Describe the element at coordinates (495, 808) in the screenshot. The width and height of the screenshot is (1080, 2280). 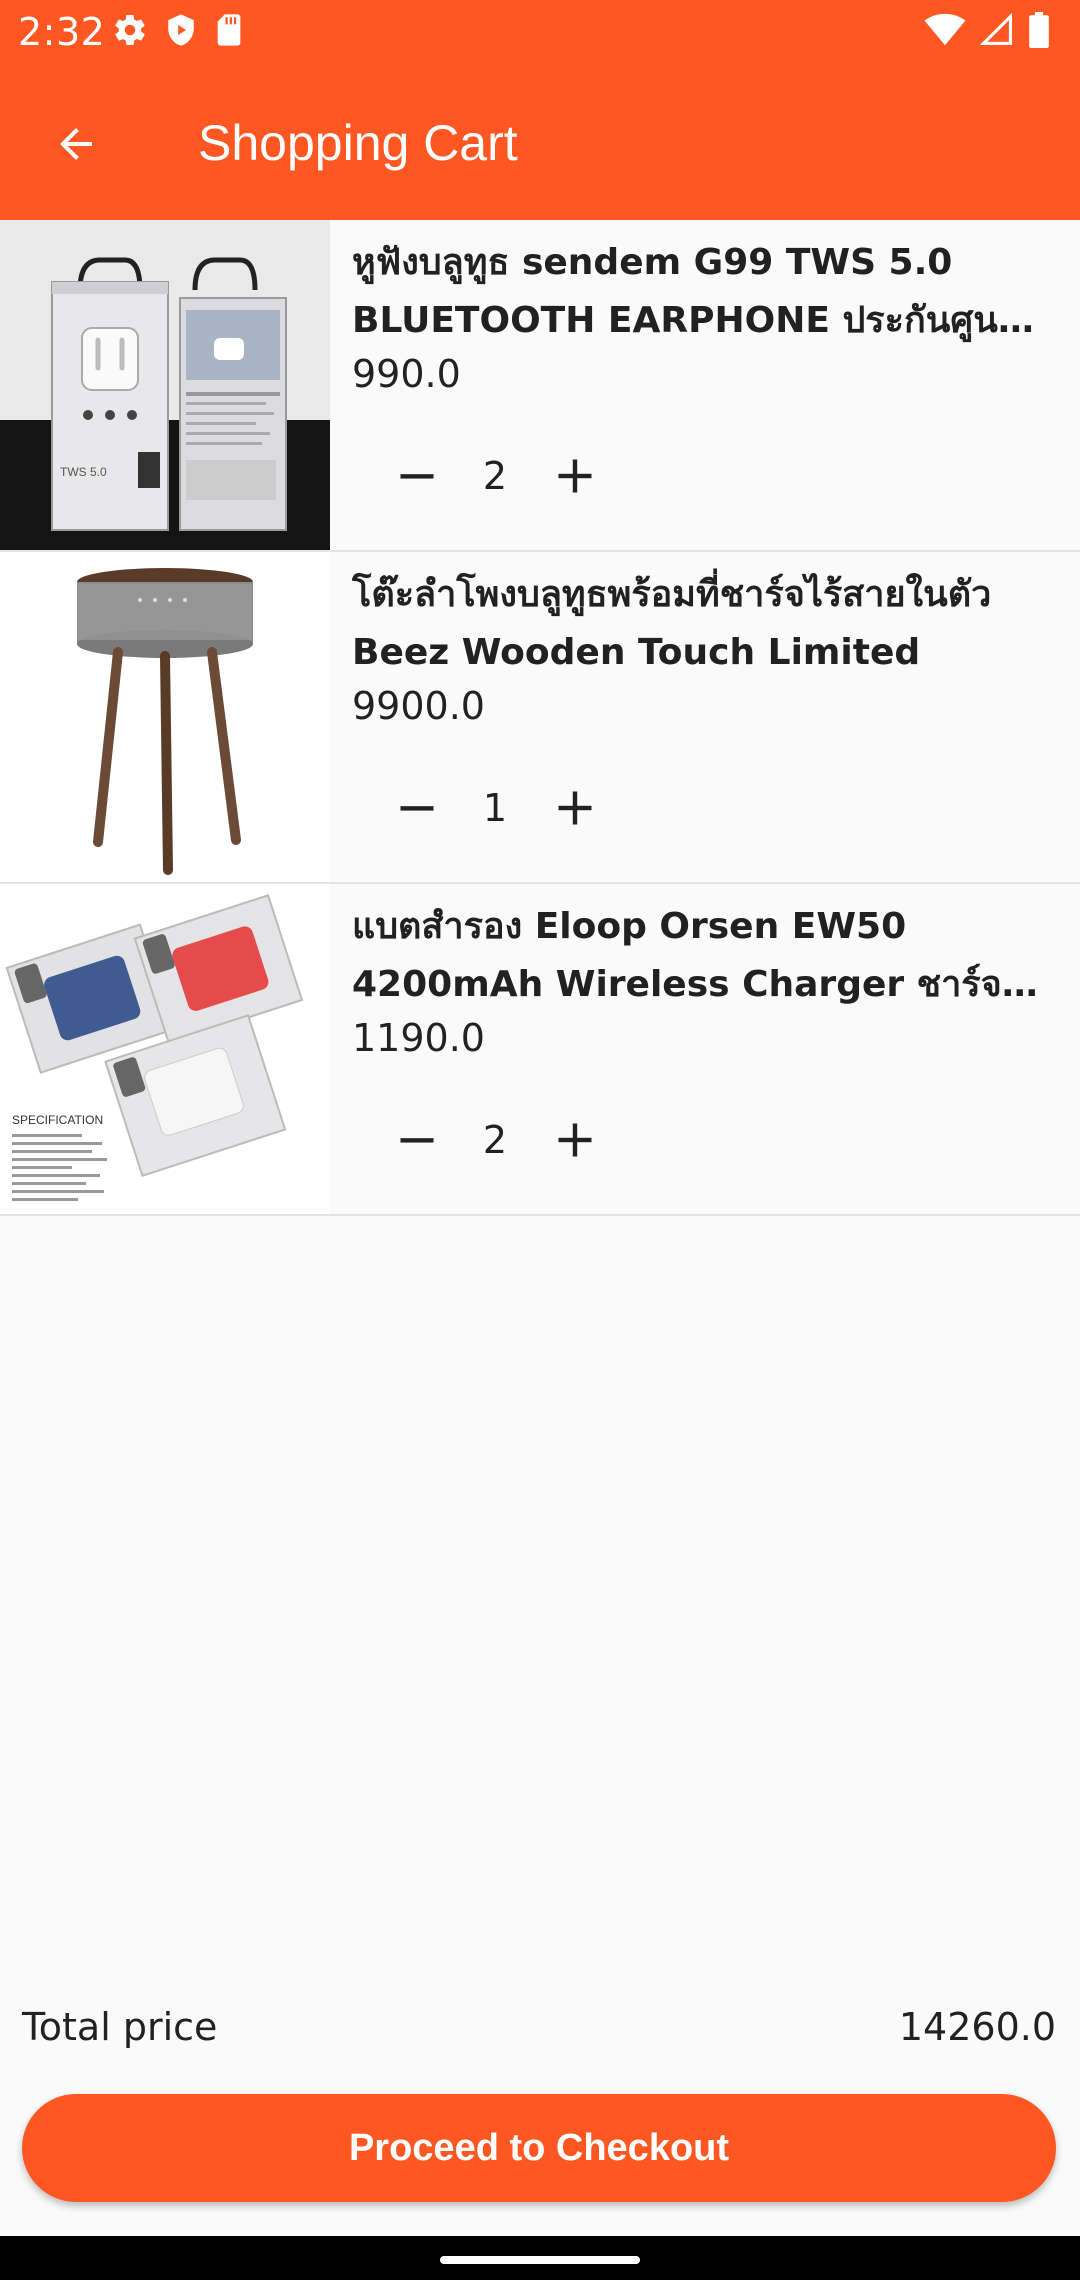
I see `quantity-value: 1` at that location.